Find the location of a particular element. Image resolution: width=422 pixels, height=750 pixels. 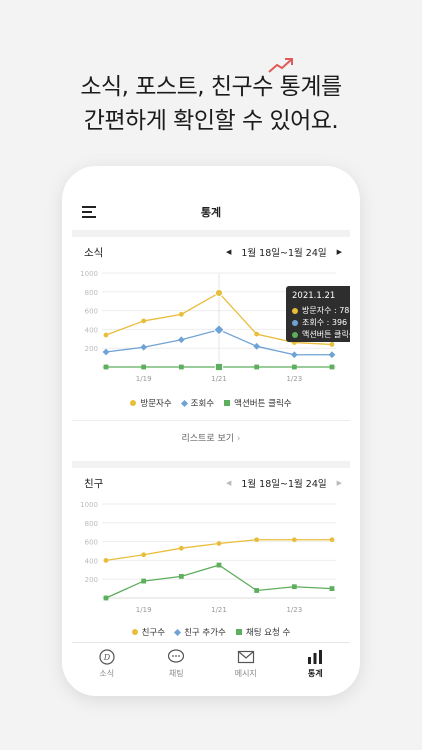

headline-line-1: 소식, 포스트, 친구수 통계를 is located at coordinates (211, 87).